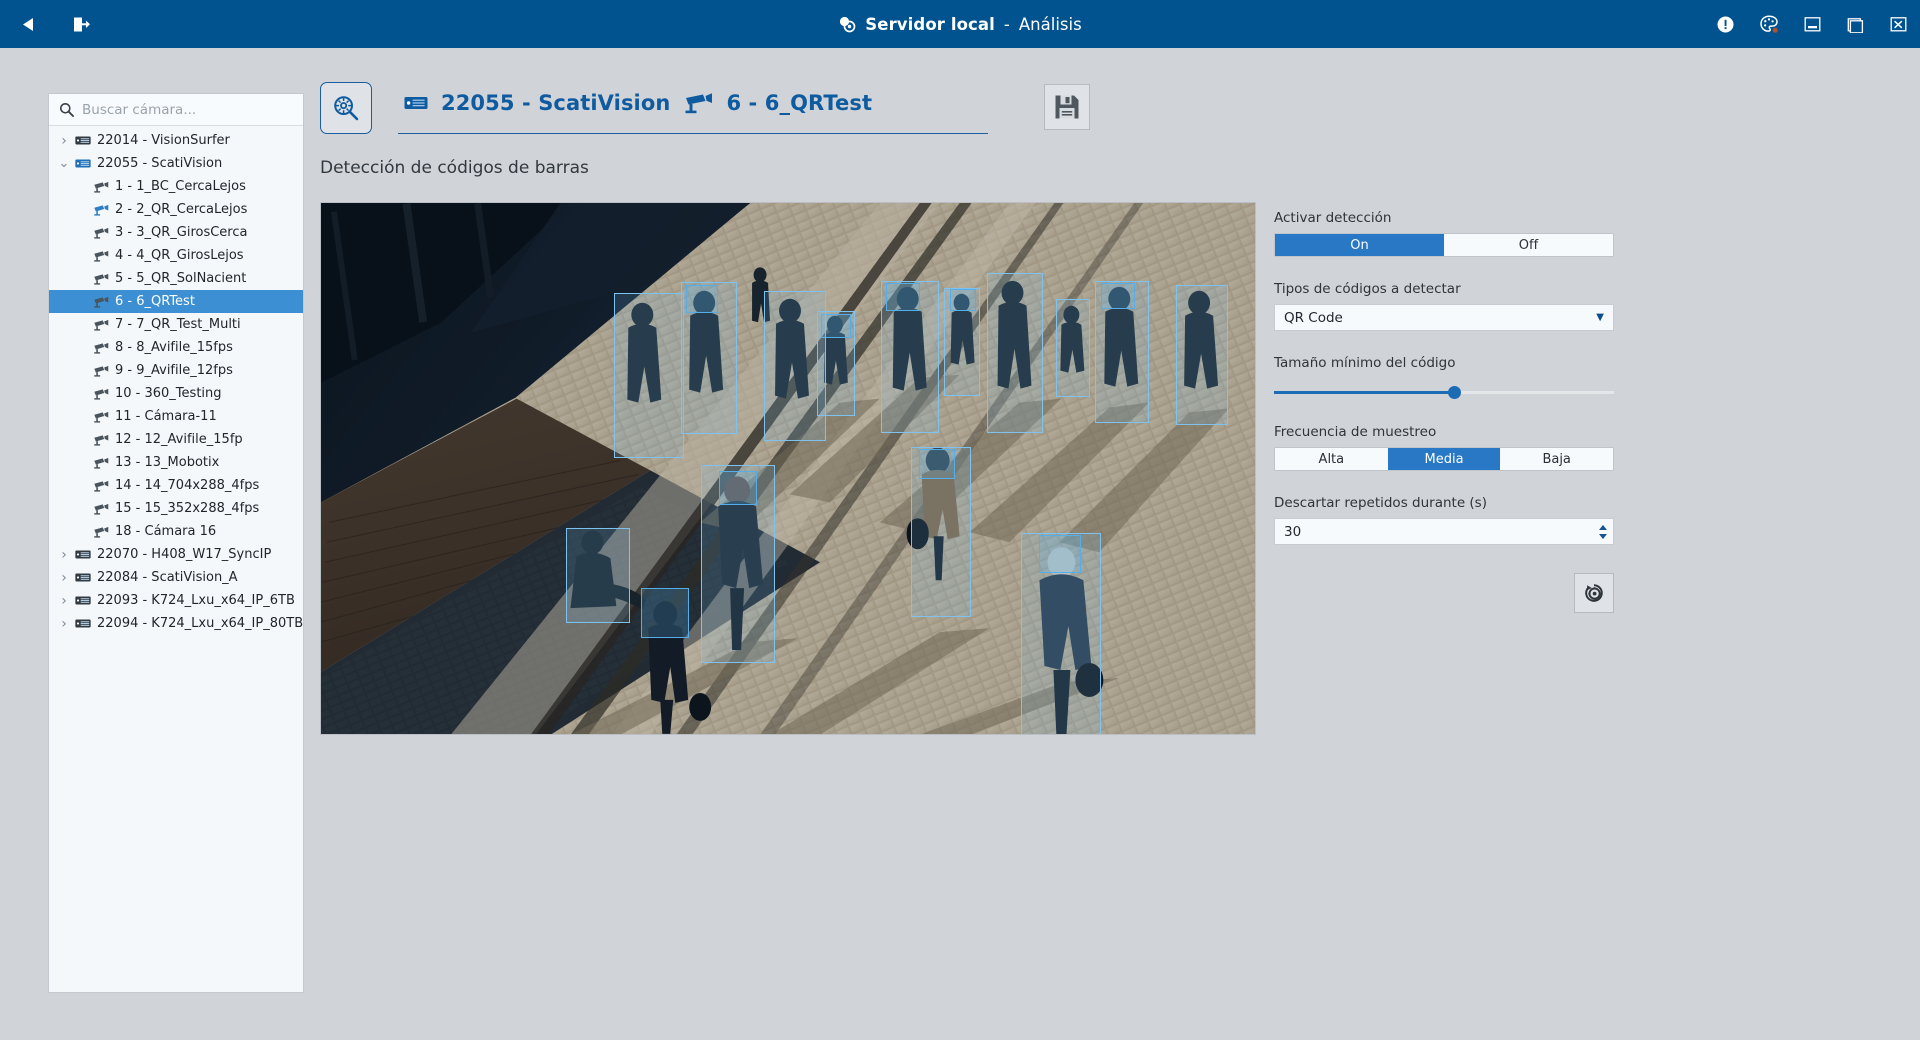 Image resolution: width=1920 pixels, height=1040 pixels. Describe the element at coordinates (167, 462) in the screenshot. I see `tree-item-label: 13 - 13_Mobotix` at that location.